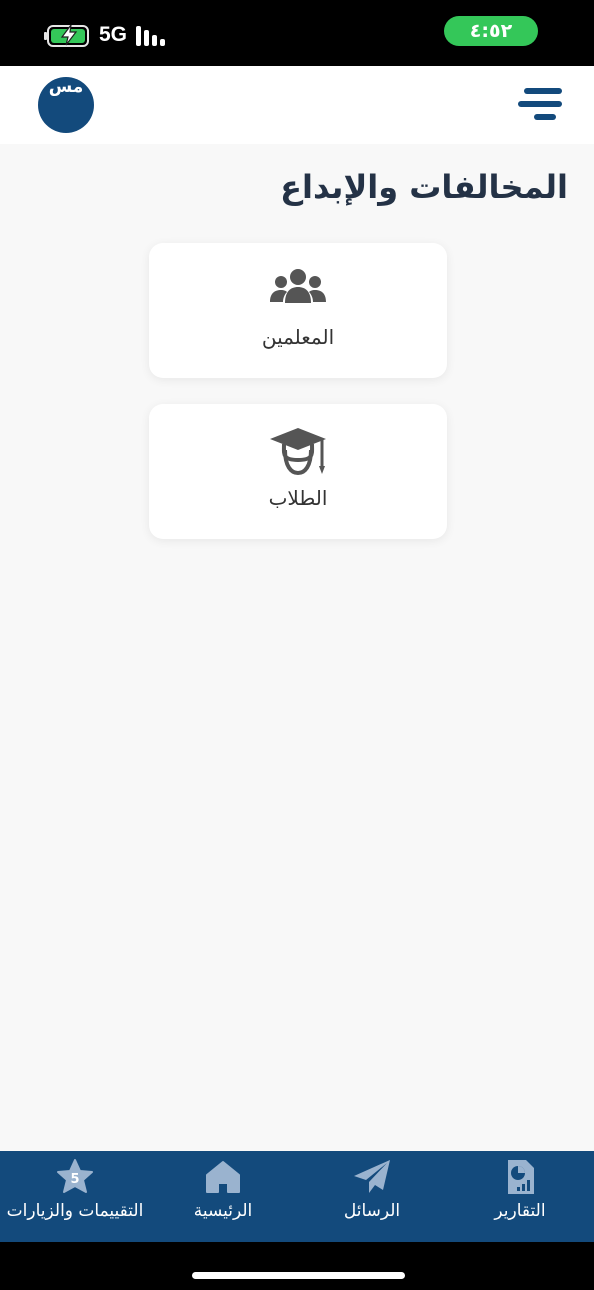 The height and width of the screenshot is (1290, 594). What do you see at coordinates (66, 105) in the screenshot?
I see `avatar: مس` at bounding box center [66, 105].